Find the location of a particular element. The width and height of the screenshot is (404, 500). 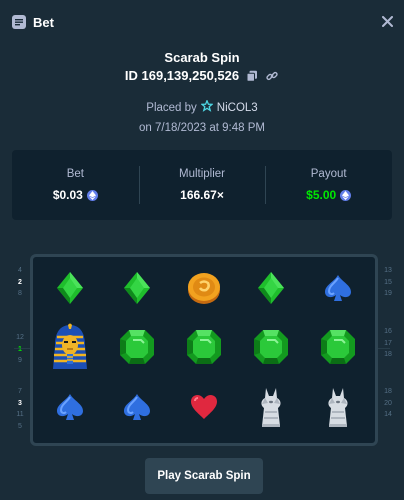

username-link: NiCOL3 is located at coordinates (237, 108).